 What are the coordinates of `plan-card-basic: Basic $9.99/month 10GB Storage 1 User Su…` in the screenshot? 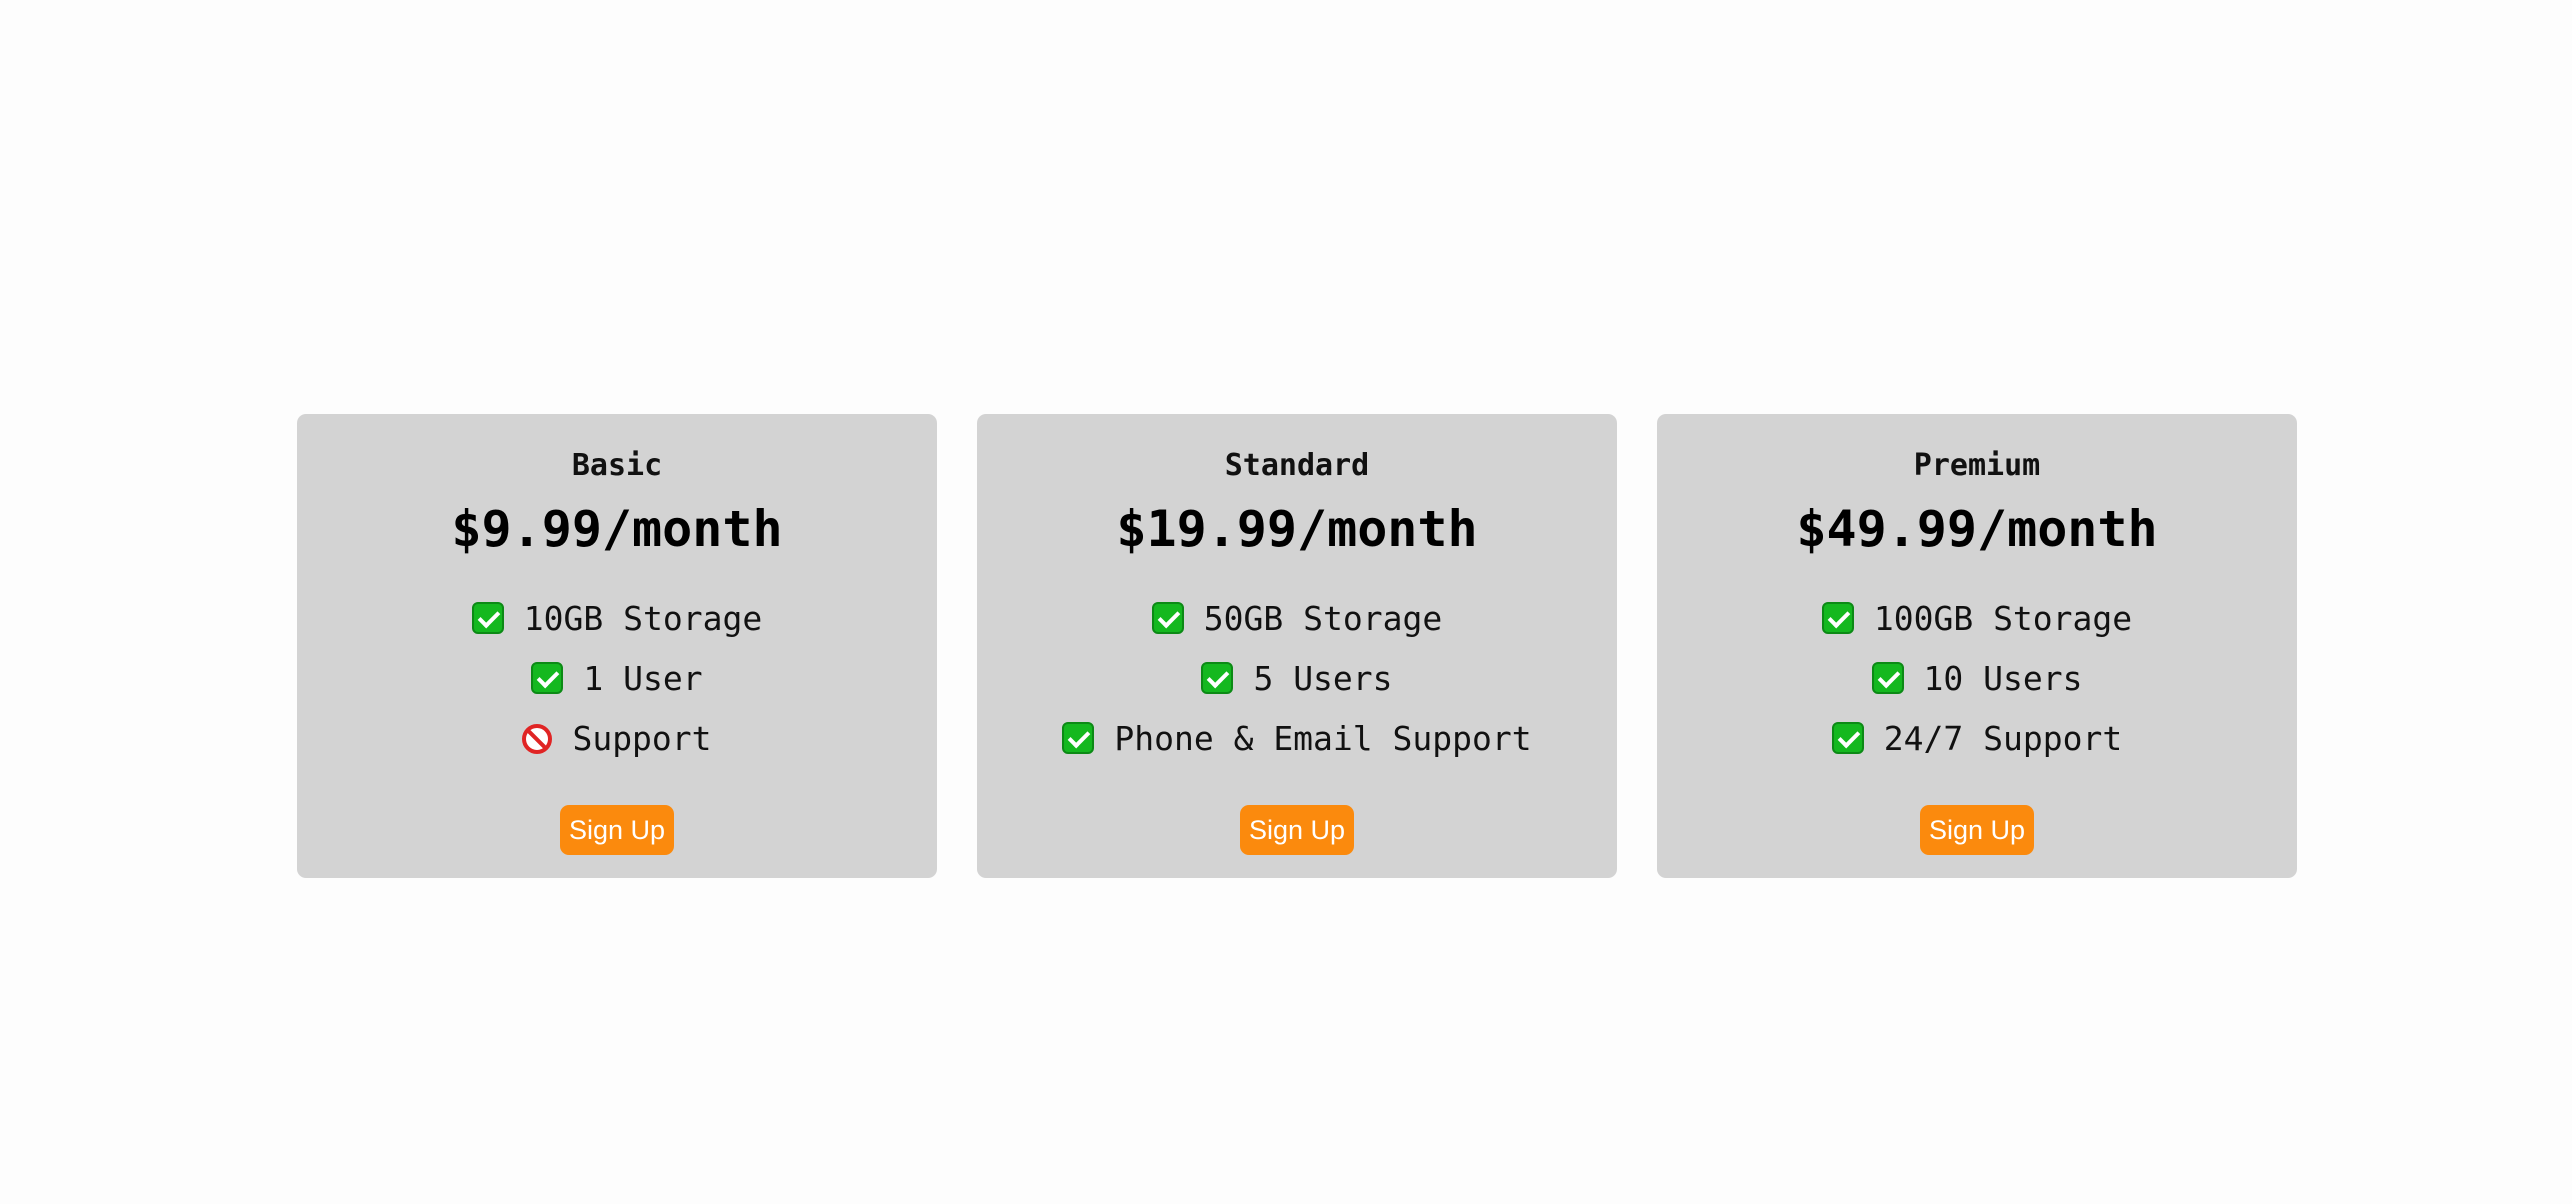 It's located at (617, 646).